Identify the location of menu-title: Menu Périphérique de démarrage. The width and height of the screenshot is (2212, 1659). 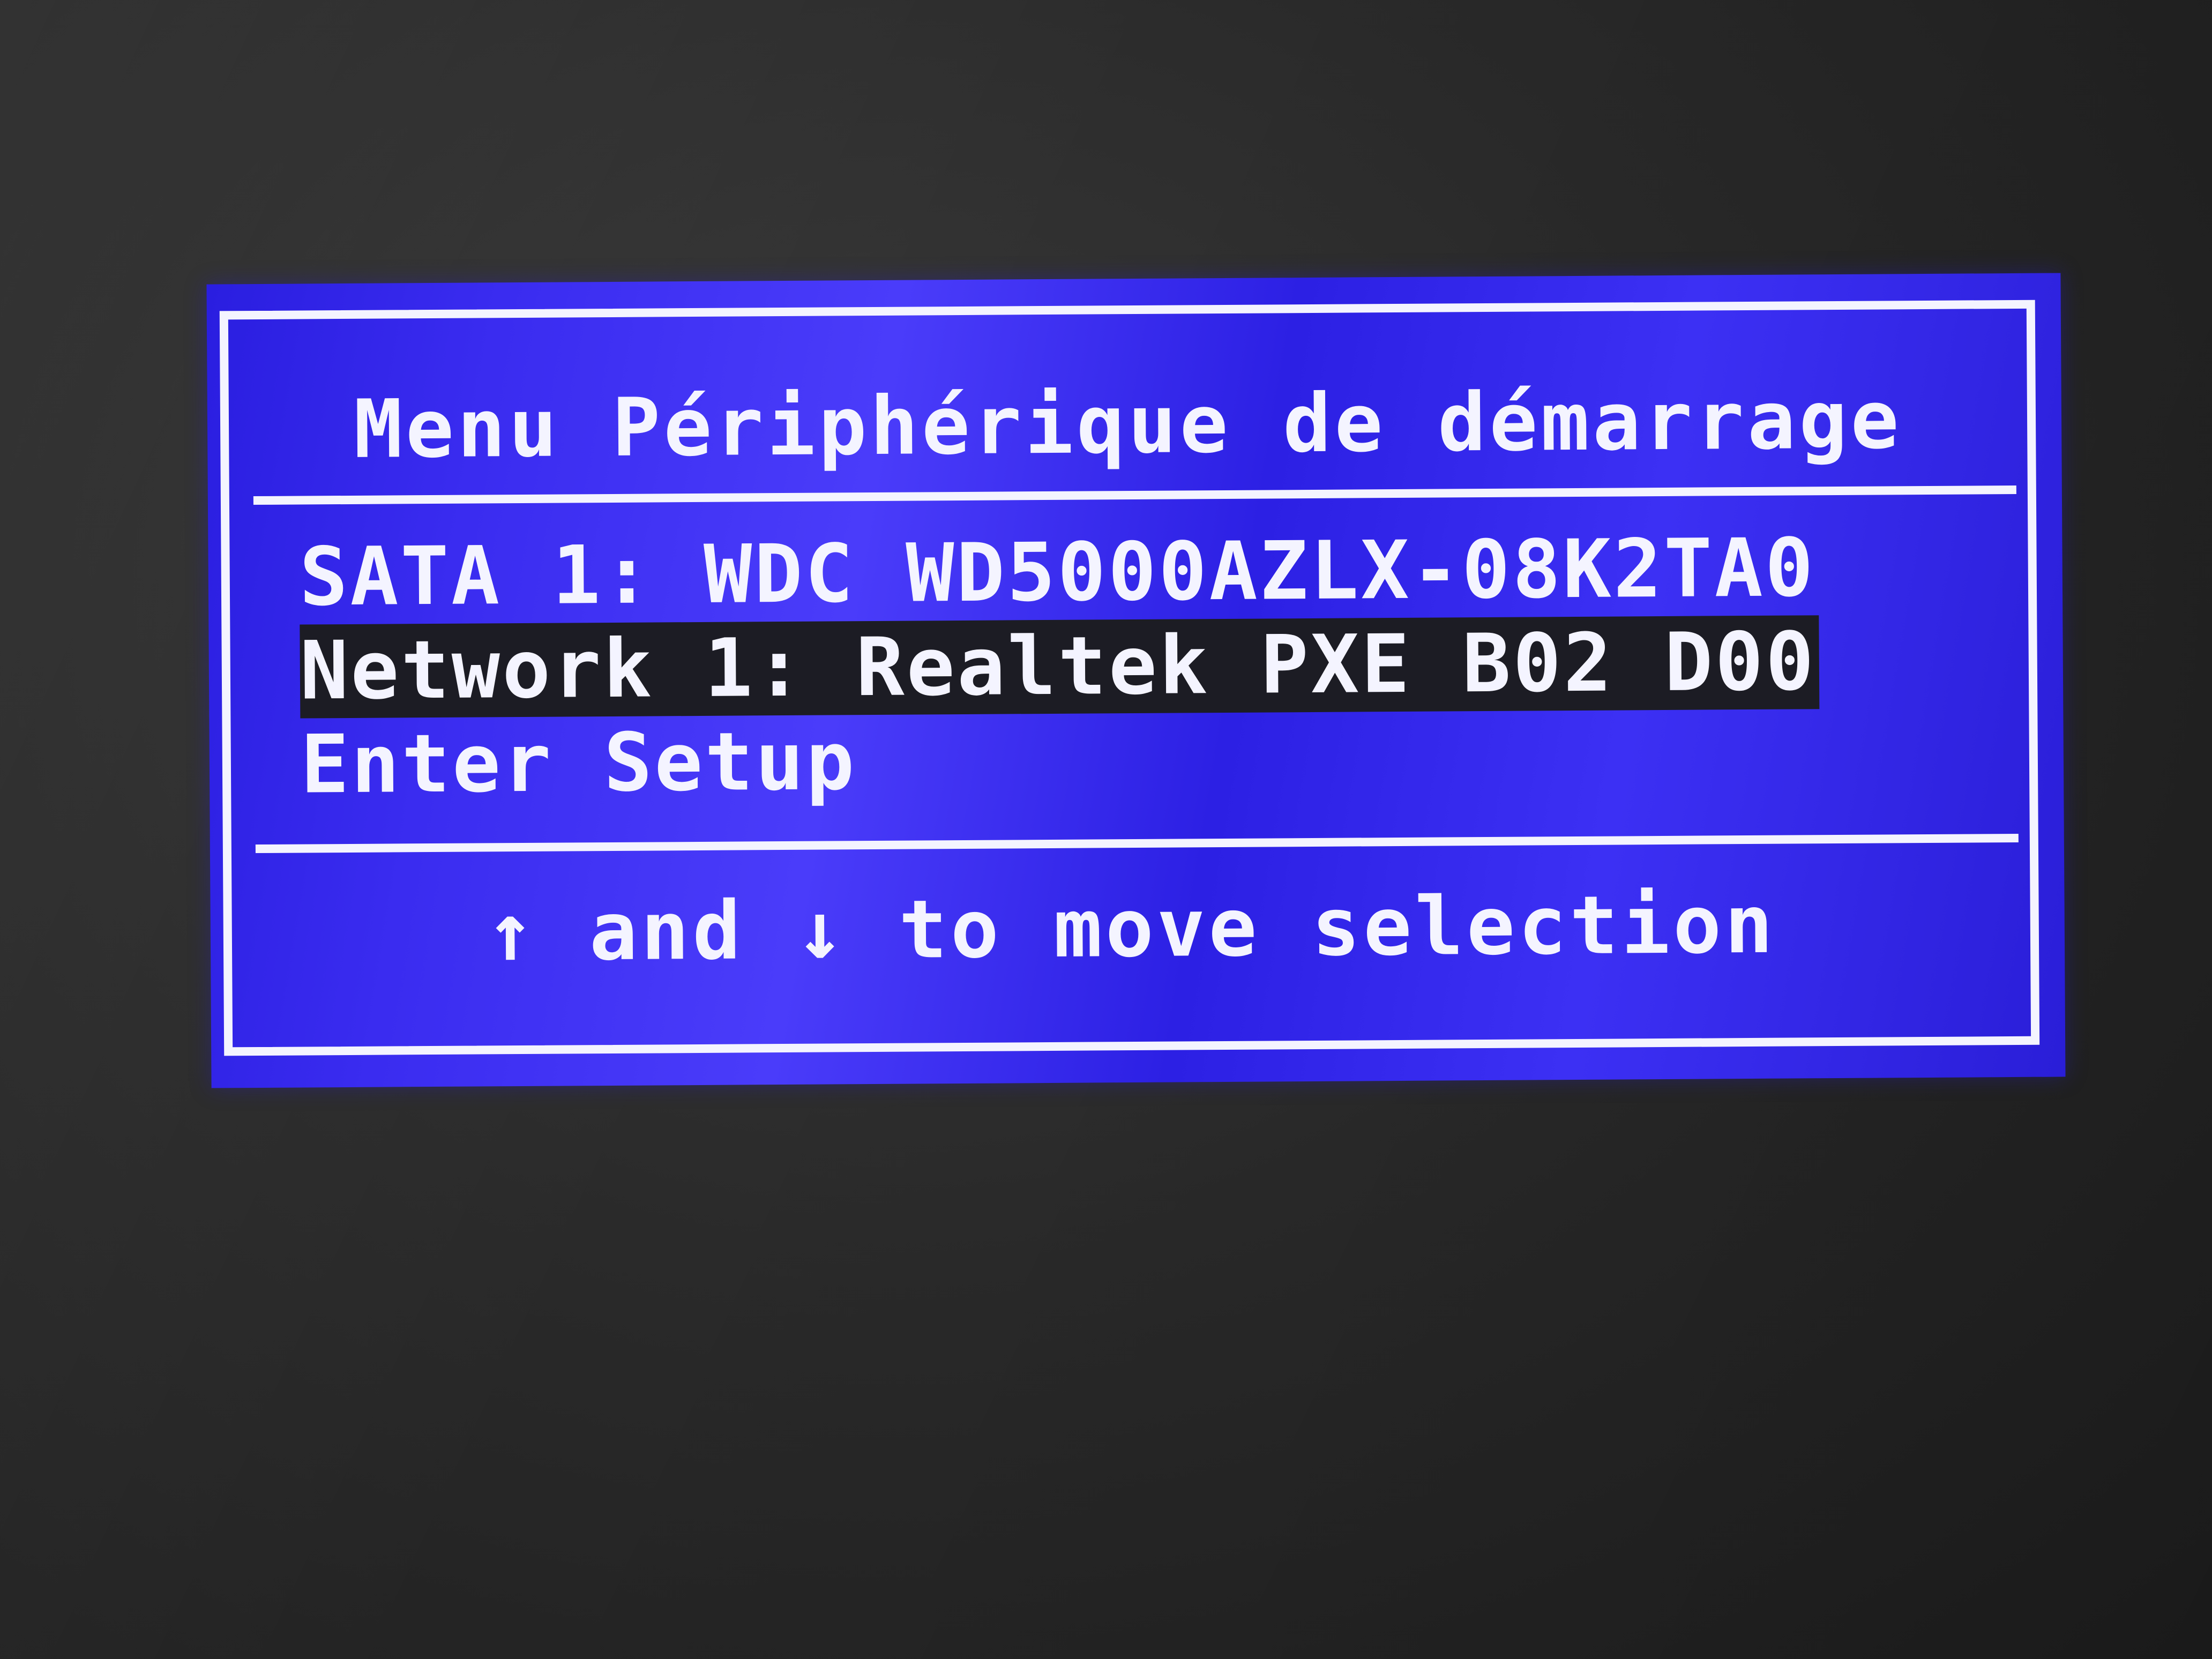
(1128, 424).